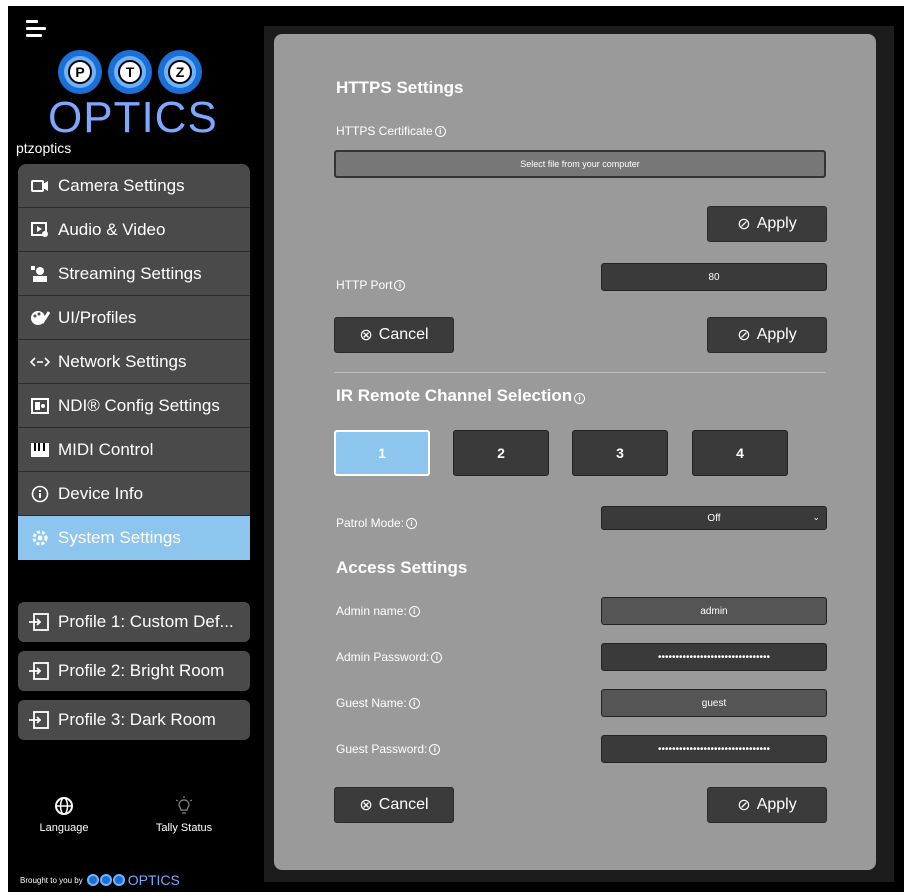  Describe the element at coordinates (40, 494) in the screenshot. I see `info-icon` at that location.